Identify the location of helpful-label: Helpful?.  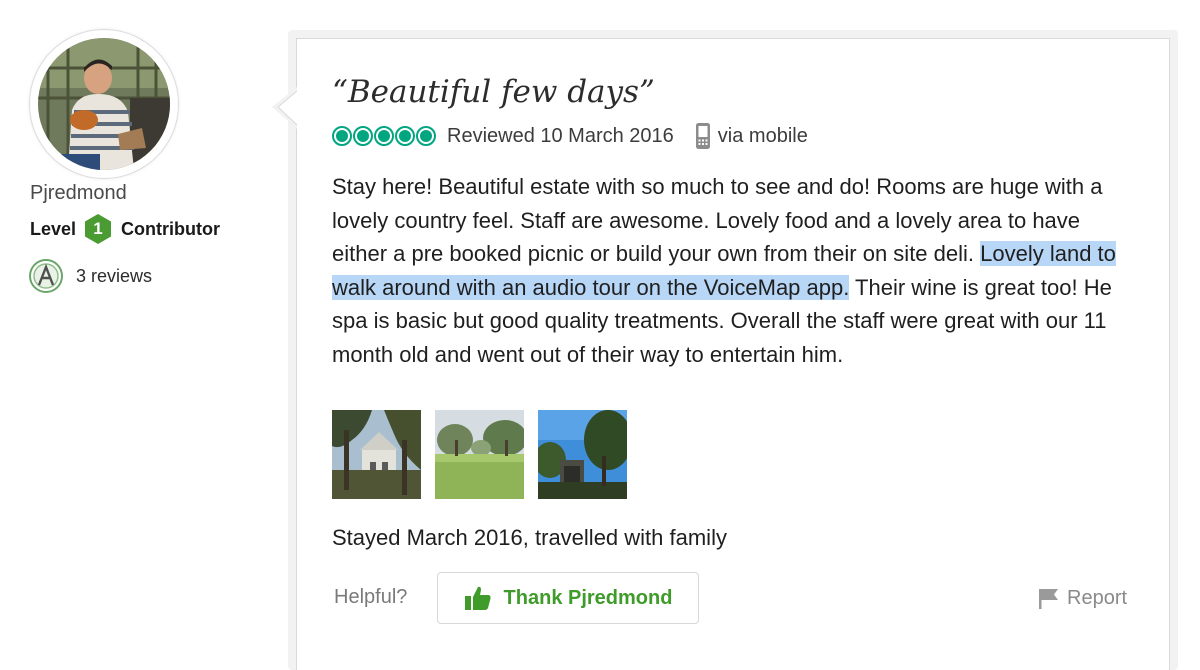
(371, 597).